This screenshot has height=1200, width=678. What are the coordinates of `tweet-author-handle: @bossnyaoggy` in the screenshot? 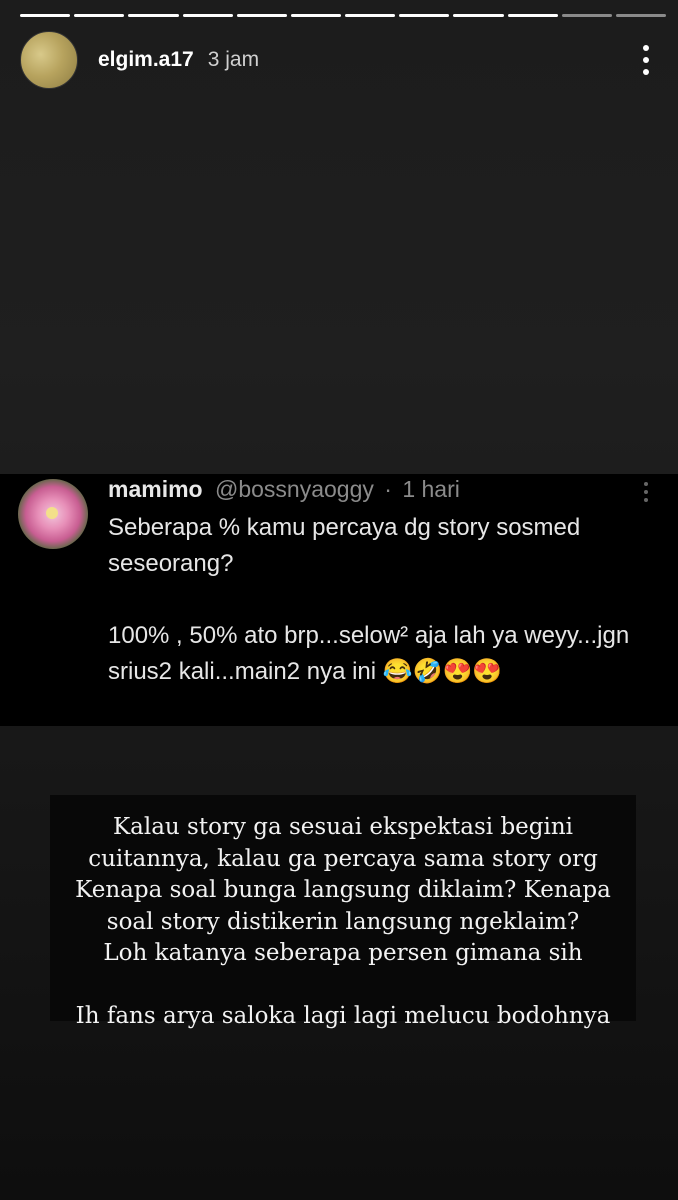 It's located at (294, 489).